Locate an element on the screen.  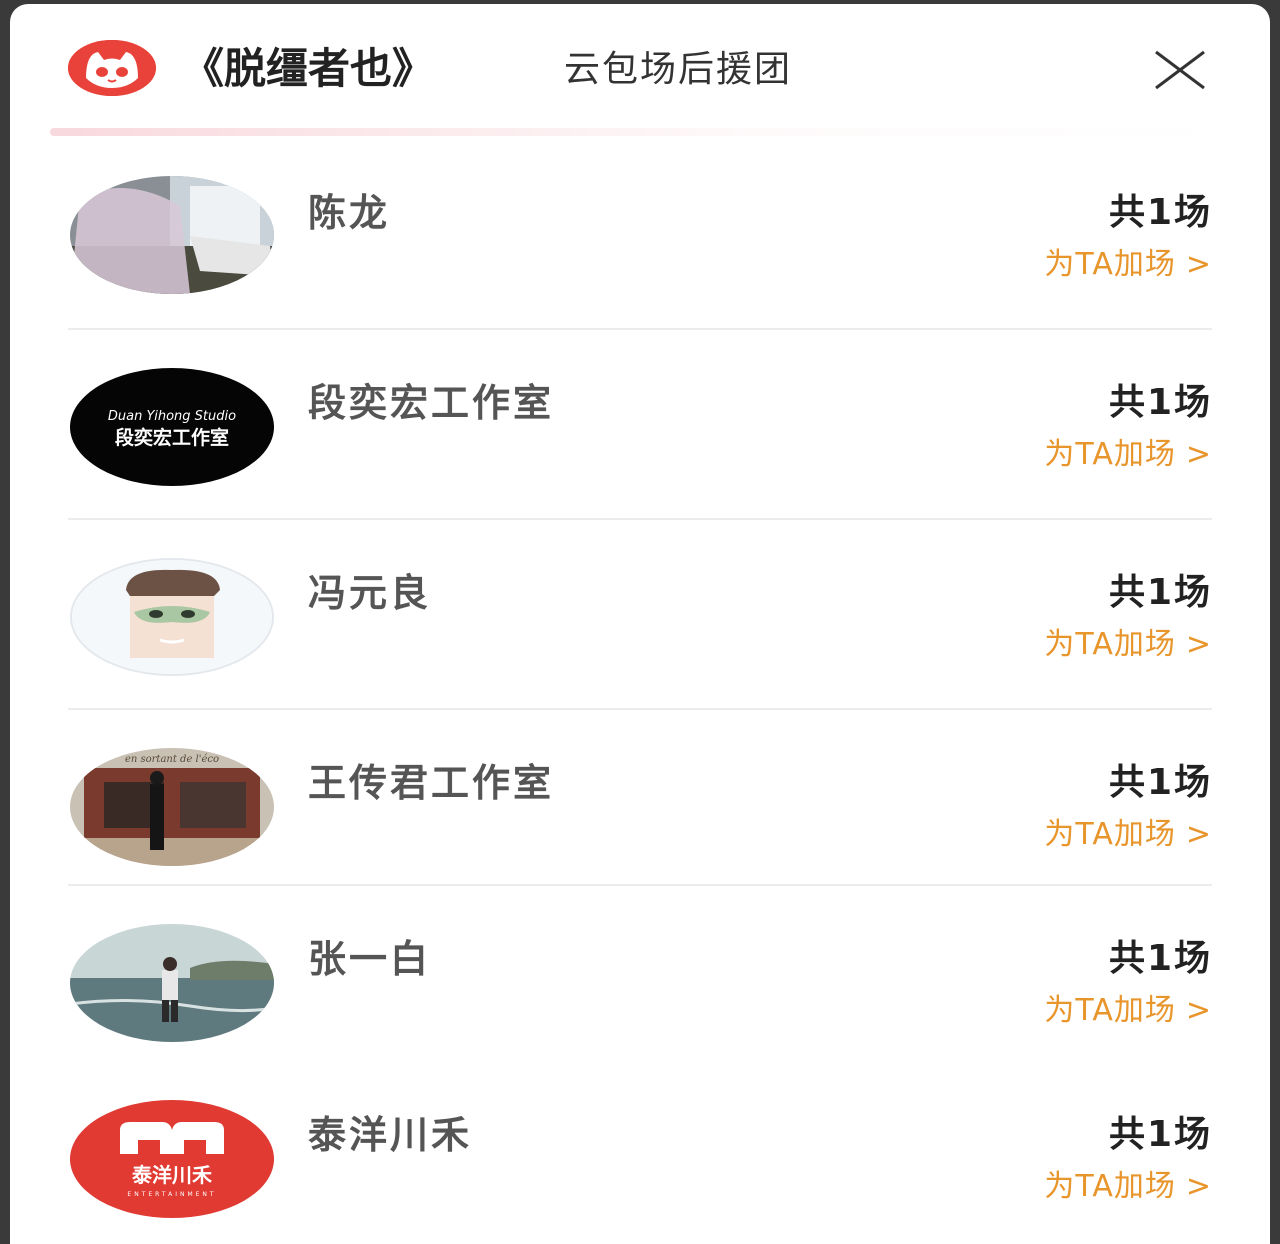
supporter-name: 冯元良 is located at coordinates (370, 593).